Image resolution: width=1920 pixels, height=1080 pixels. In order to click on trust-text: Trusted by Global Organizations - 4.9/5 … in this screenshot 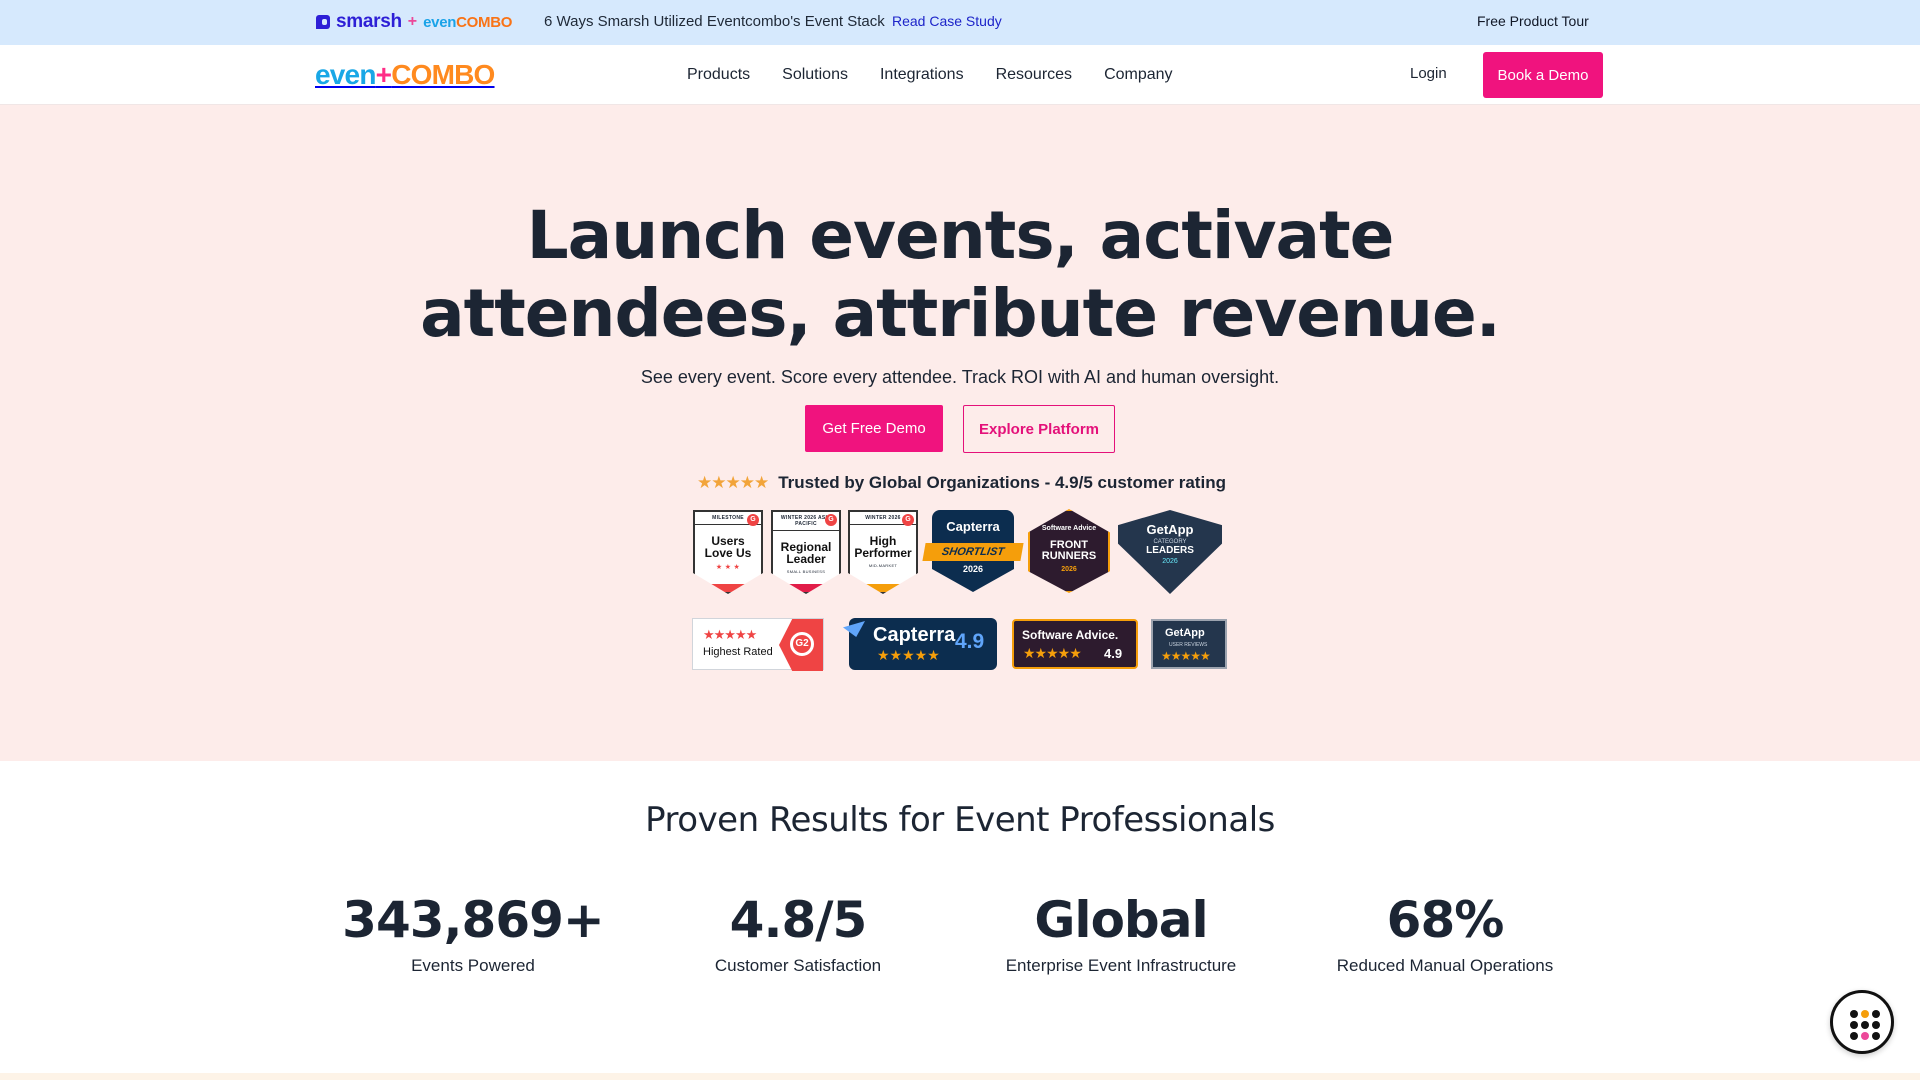, I will do `click(1002, 482)`.